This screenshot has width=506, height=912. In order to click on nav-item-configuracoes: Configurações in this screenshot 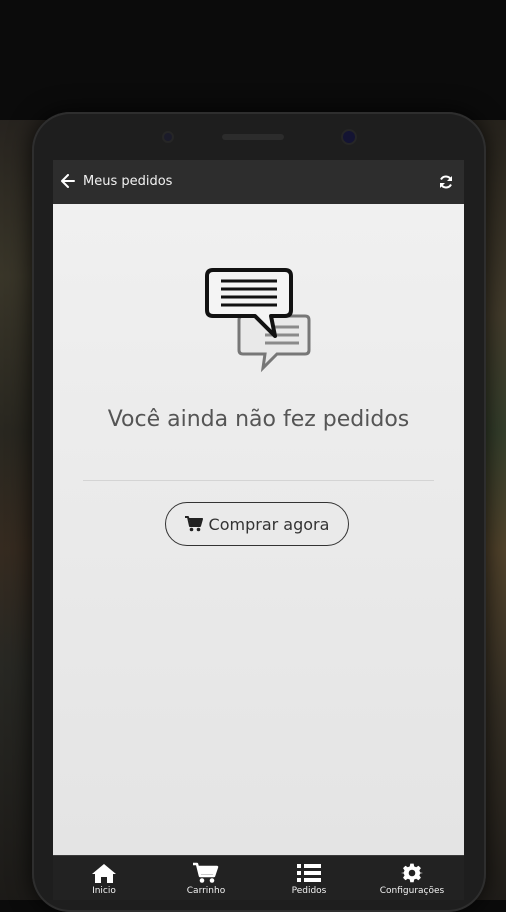, I will do `click(412, 878)`.